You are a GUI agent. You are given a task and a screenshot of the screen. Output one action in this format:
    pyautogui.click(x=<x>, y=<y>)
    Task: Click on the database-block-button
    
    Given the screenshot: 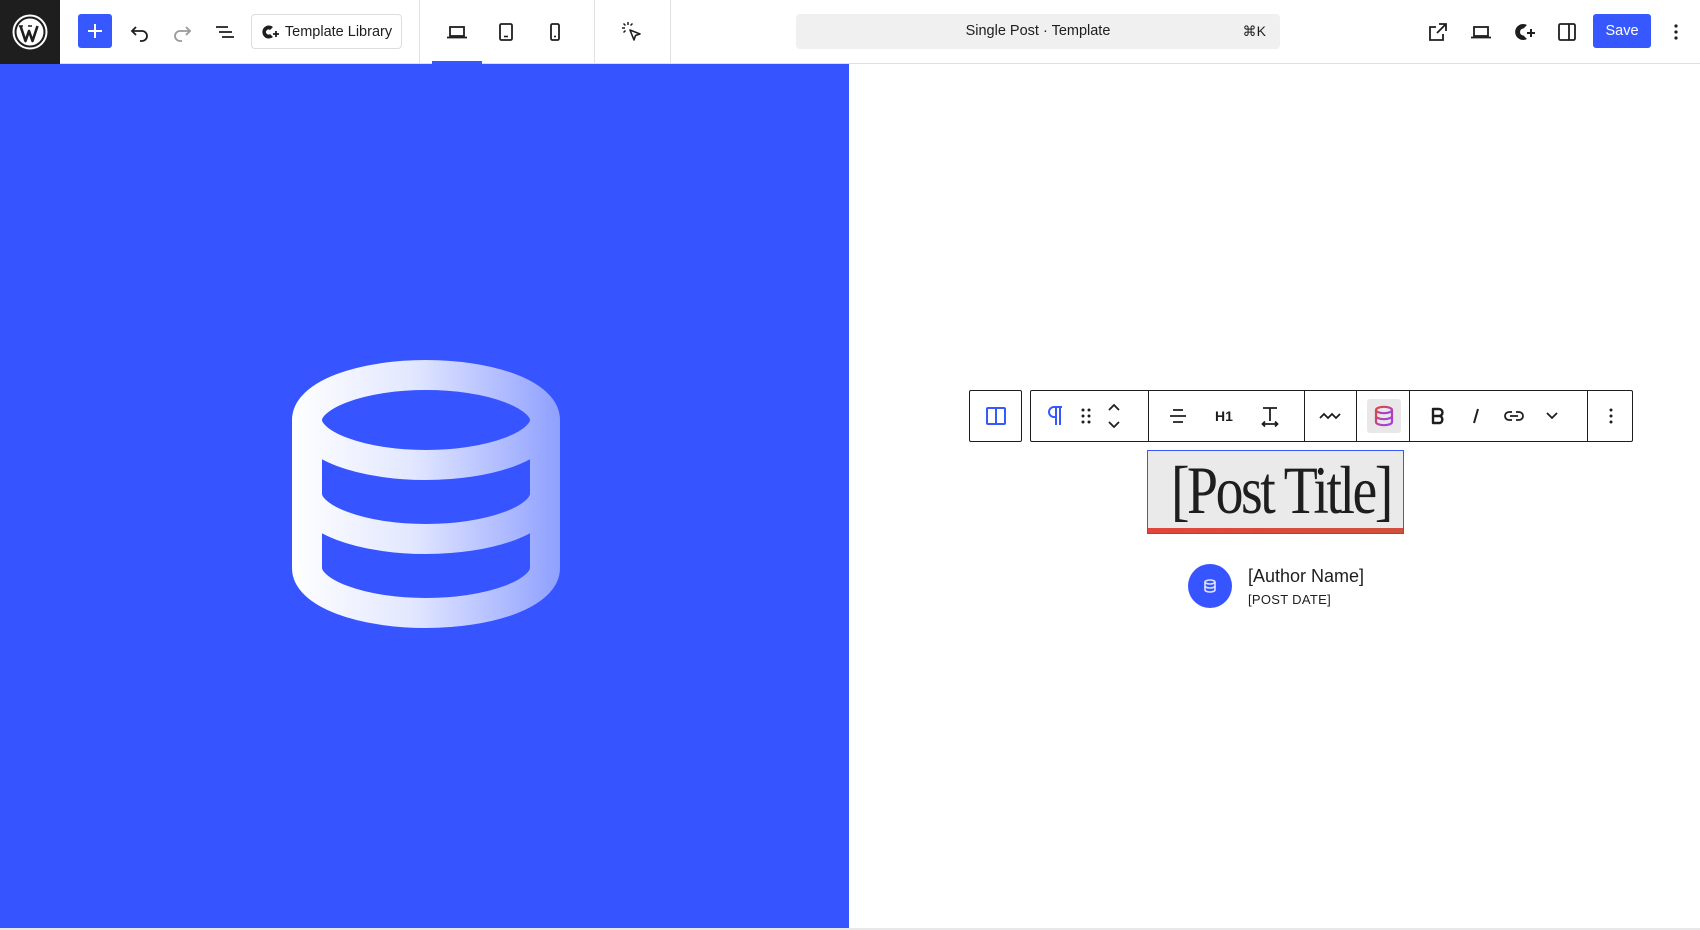 What is the action you would take?
    pyautogui.click(x=1384, y=416)
    